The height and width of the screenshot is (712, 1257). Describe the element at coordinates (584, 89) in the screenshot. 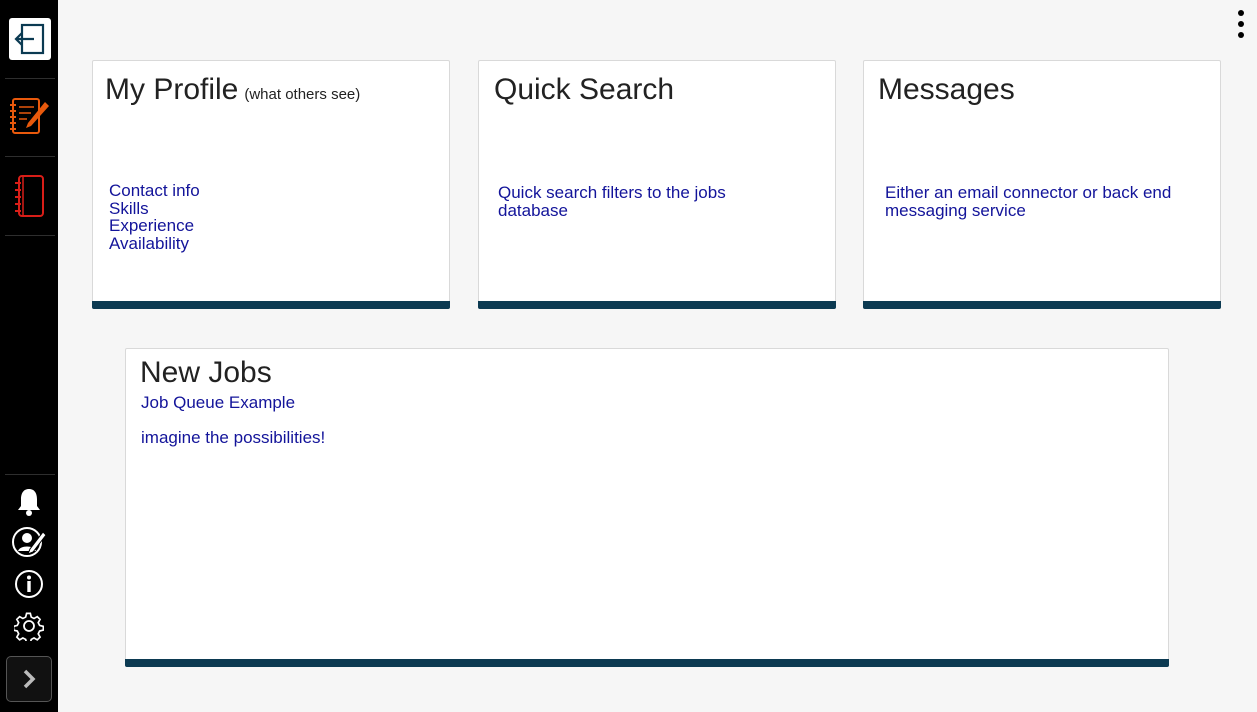

I see `quick-search-title: Quick Search` at that location.